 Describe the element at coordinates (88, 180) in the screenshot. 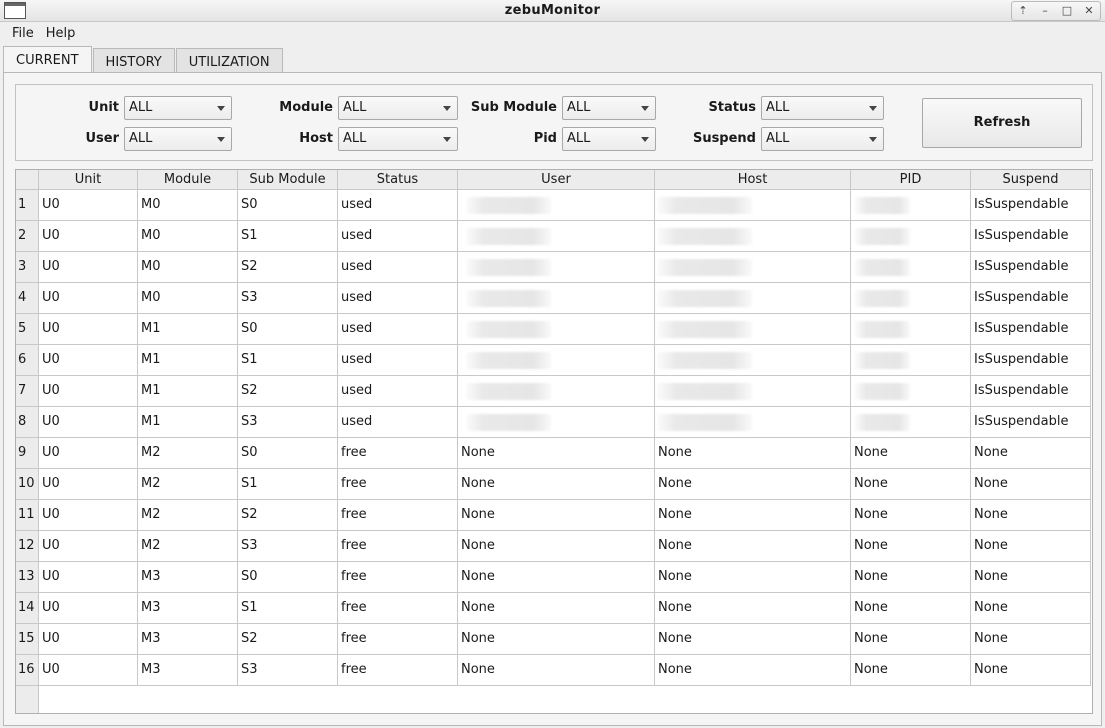

I see `column-header-unit: Unit` at that location.